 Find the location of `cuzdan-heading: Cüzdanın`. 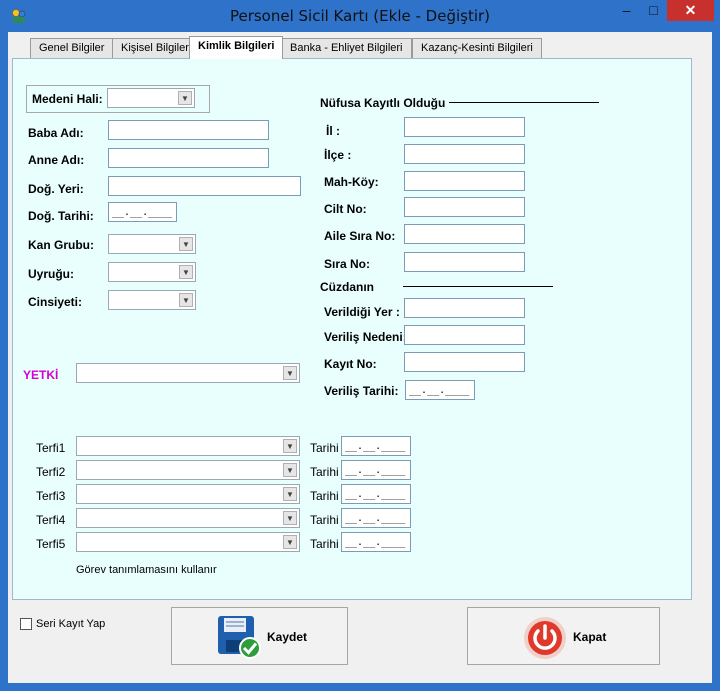

cuzdan-heading: Cüzdanın is located at coordinates (347, 287).